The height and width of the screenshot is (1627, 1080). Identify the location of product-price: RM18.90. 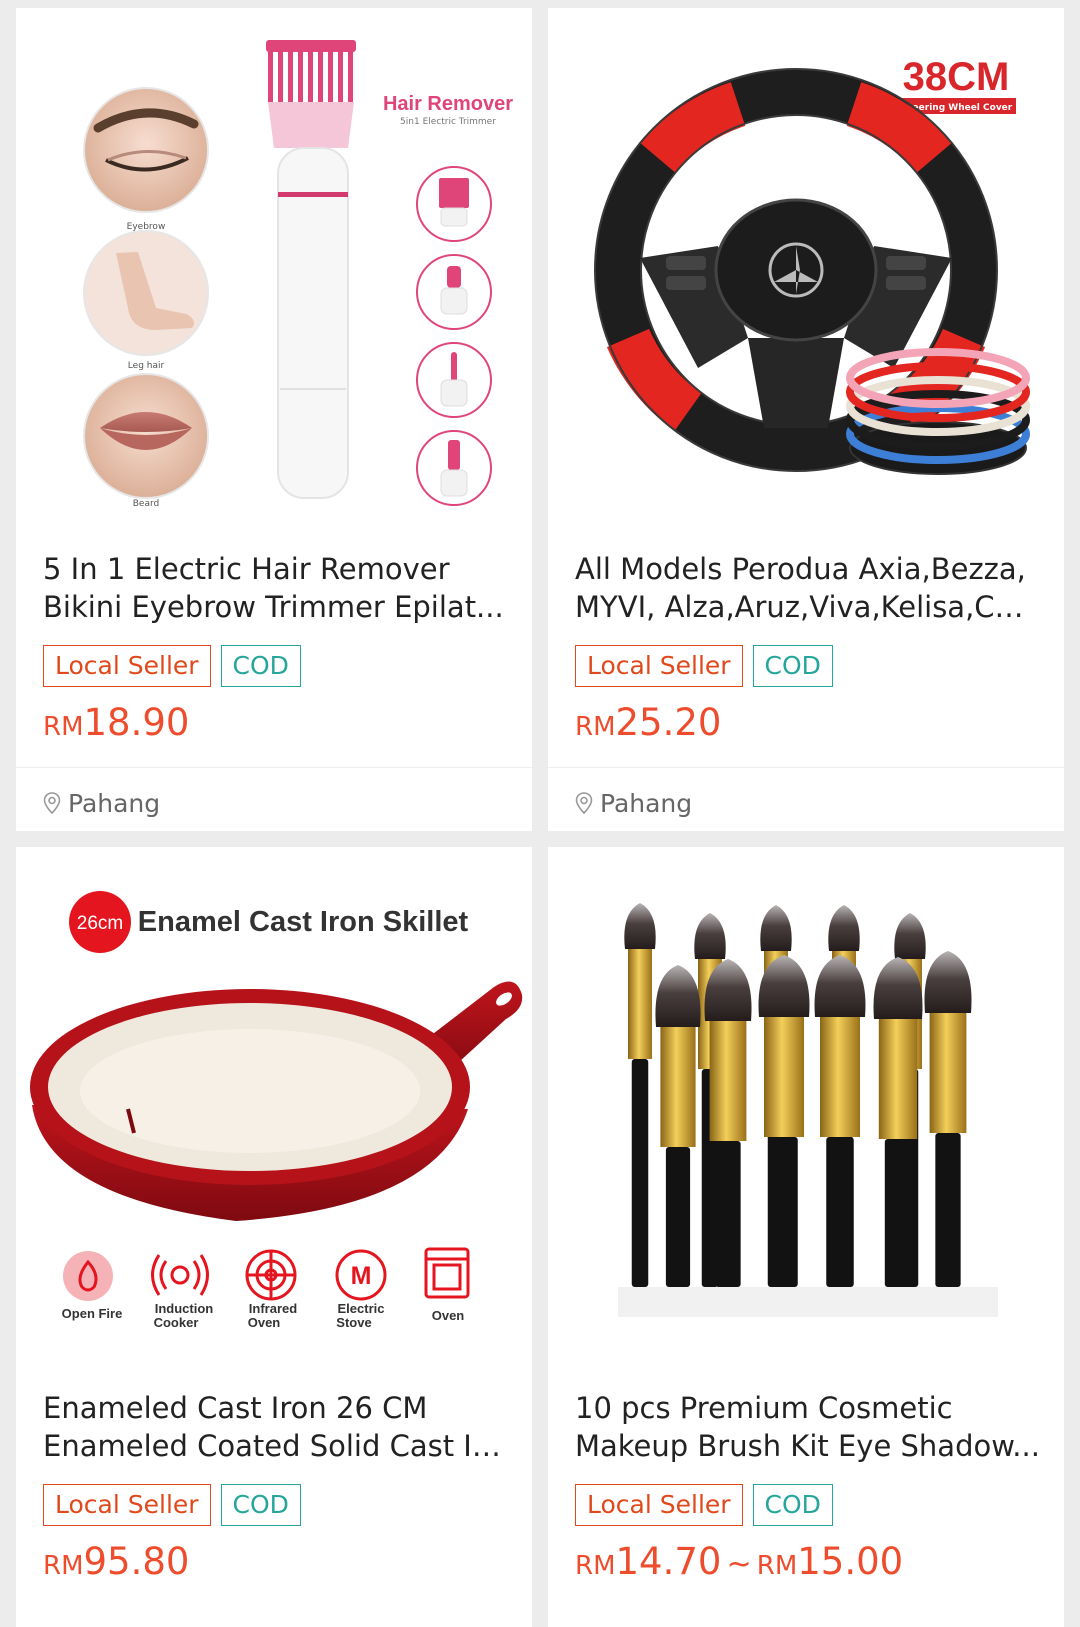
(116, 722).